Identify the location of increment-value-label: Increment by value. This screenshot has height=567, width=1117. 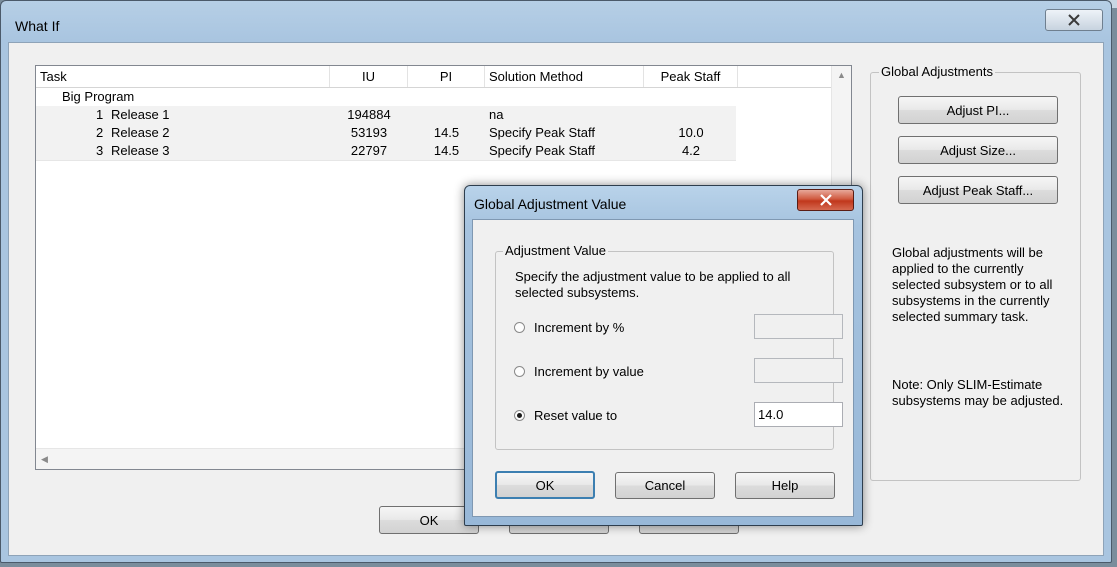
(589, 371).